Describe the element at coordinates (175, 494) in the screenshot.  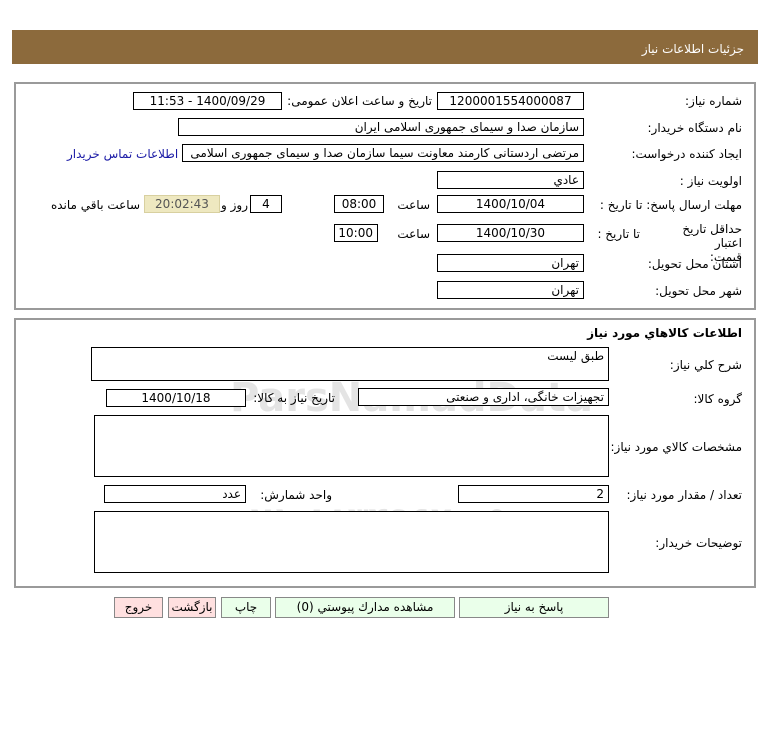
I see `unit-field: عدد` at that location.